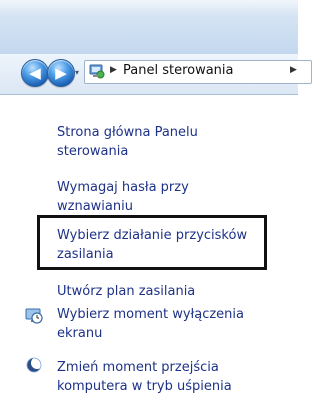 The height and width of the screenshot is (406, 320). What do you see at coordinates (123, 197) in the screenshot?
I see `sidebar-link-require-password: Wymagaj hasła przy wznawianiu` at bounding box center [123, 197].